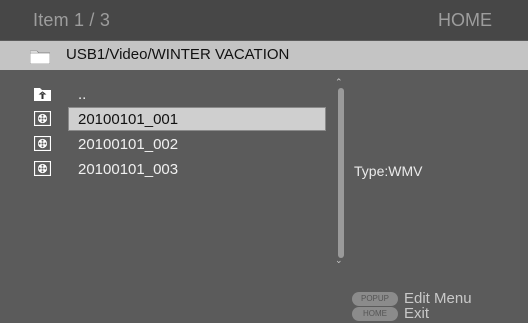 The image size is (528, 323). What do you see at coordinates (375, 299) in the screenshot?
I see `popup-key-icon: POPUP` at bounding box center [375, 299].